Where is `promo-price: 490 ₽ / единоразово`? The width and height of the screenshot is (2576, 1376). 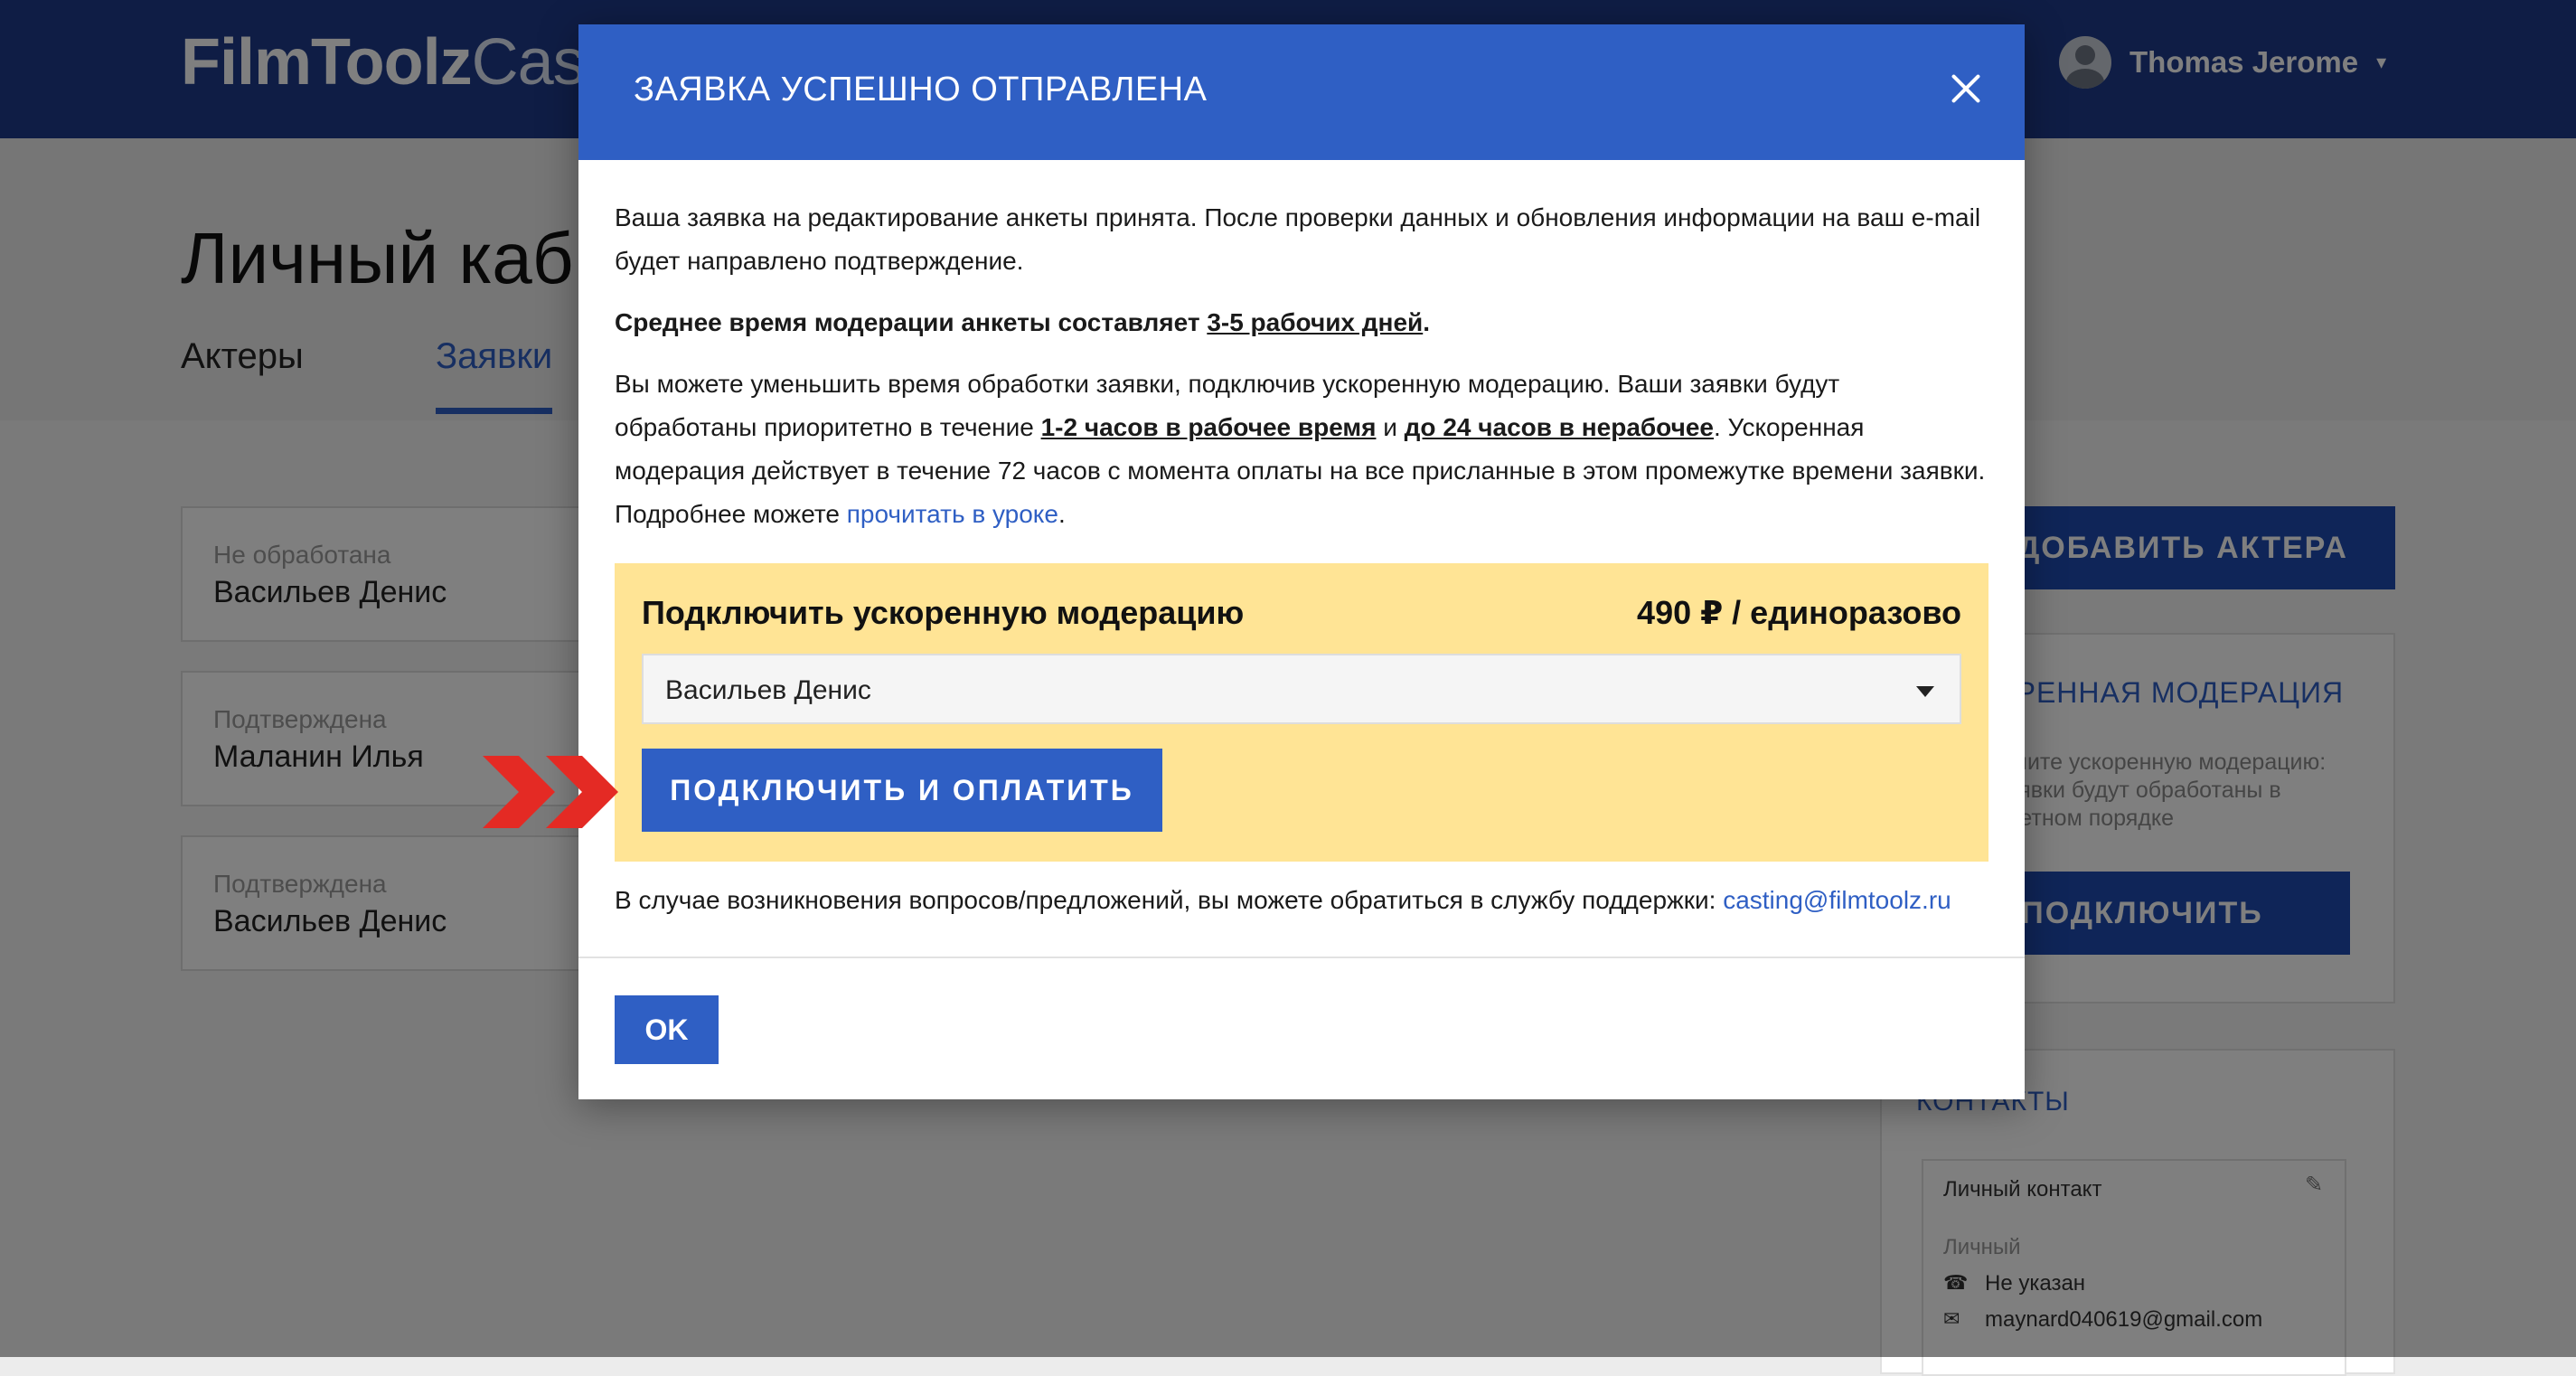 promo-price: 490 ₽ / единоразово is located at coordinates (1799, 612).